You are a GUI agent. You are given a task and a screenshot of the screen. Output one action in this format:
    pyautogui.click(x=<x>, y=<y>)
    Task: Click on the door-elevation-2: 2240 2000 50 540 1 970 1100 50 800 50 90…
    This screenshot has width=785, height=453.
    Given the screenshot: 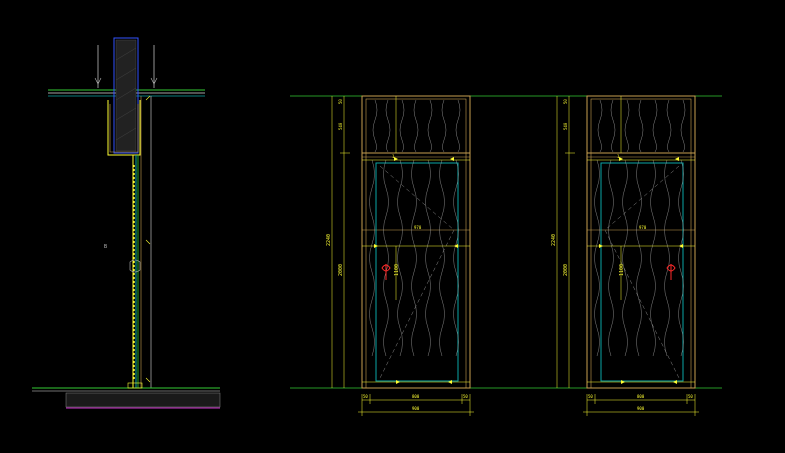 What is the action you would take?
    pyautogui.click(x=625, y=255)
    